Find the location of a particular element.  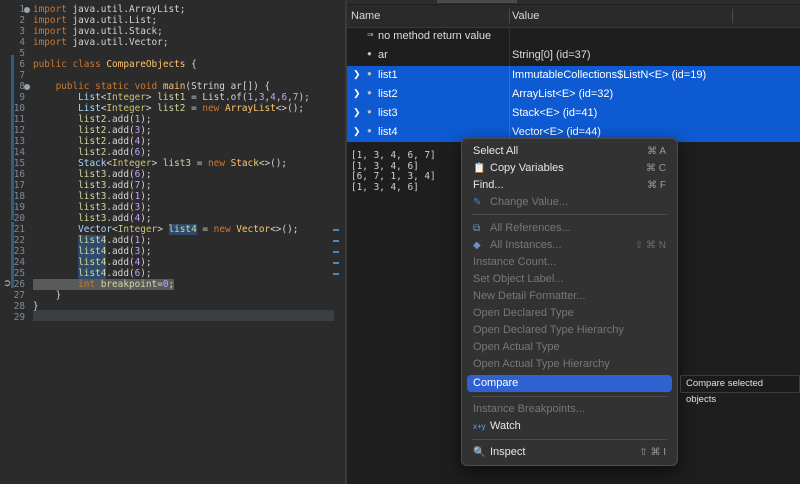

return-icon: ⇒ is located at coordinates (370, 34).